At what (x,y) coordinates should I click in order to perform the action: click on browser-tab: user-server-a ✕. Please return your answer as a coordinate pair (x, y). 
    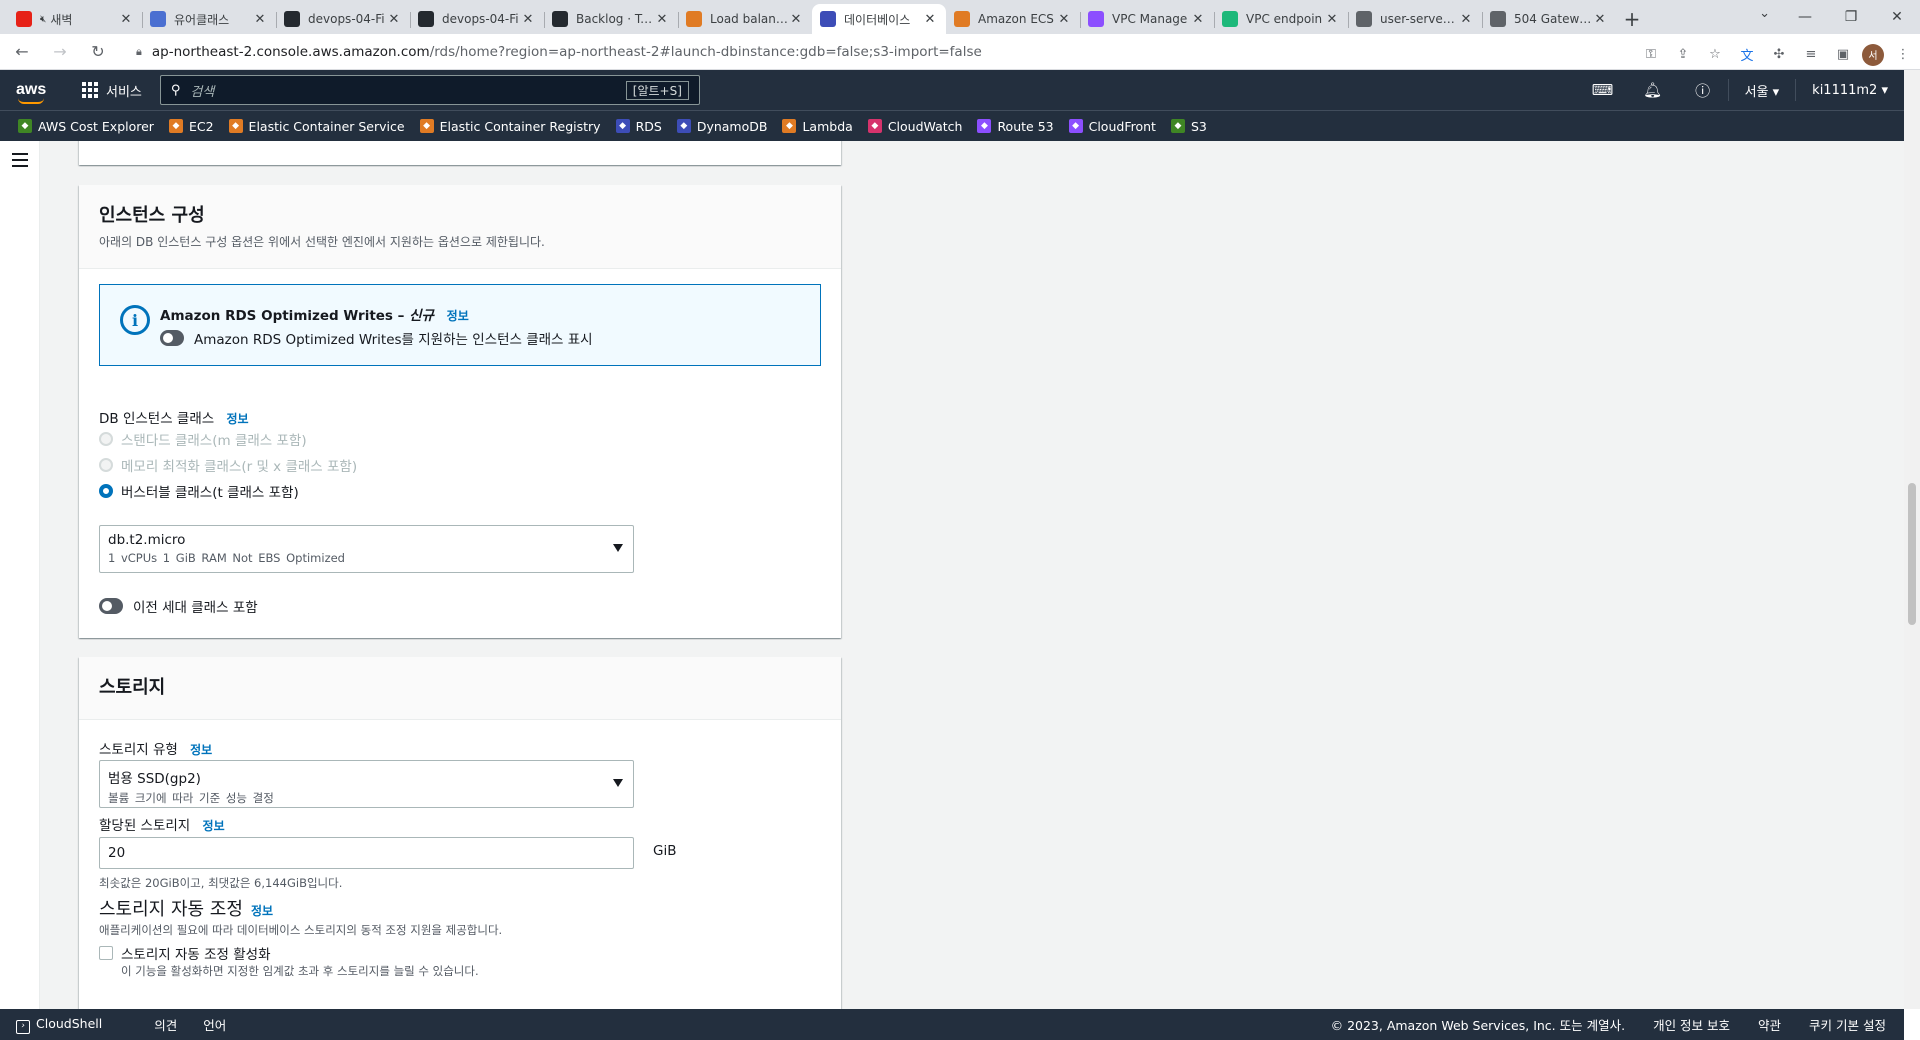
    Looking at the image, I should click on (1415, 19).